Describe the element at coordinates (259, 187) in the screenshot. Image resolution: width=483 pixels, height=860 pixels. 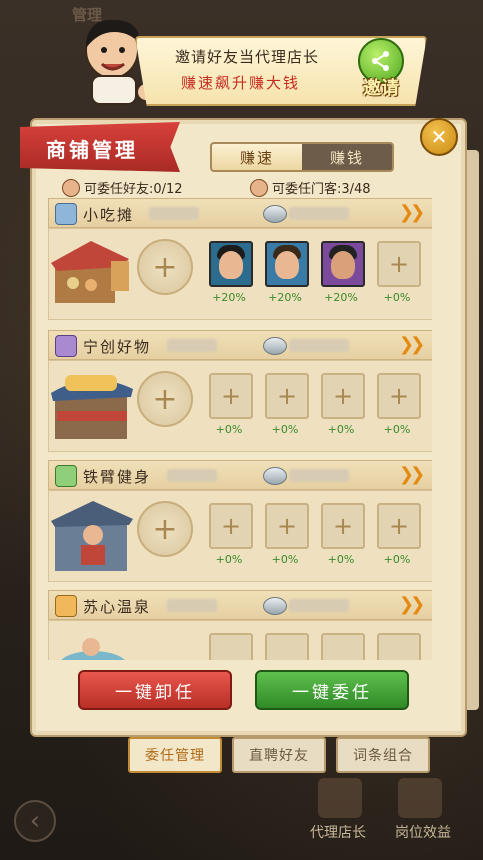
I see `guest-avatar-icon` at that location.